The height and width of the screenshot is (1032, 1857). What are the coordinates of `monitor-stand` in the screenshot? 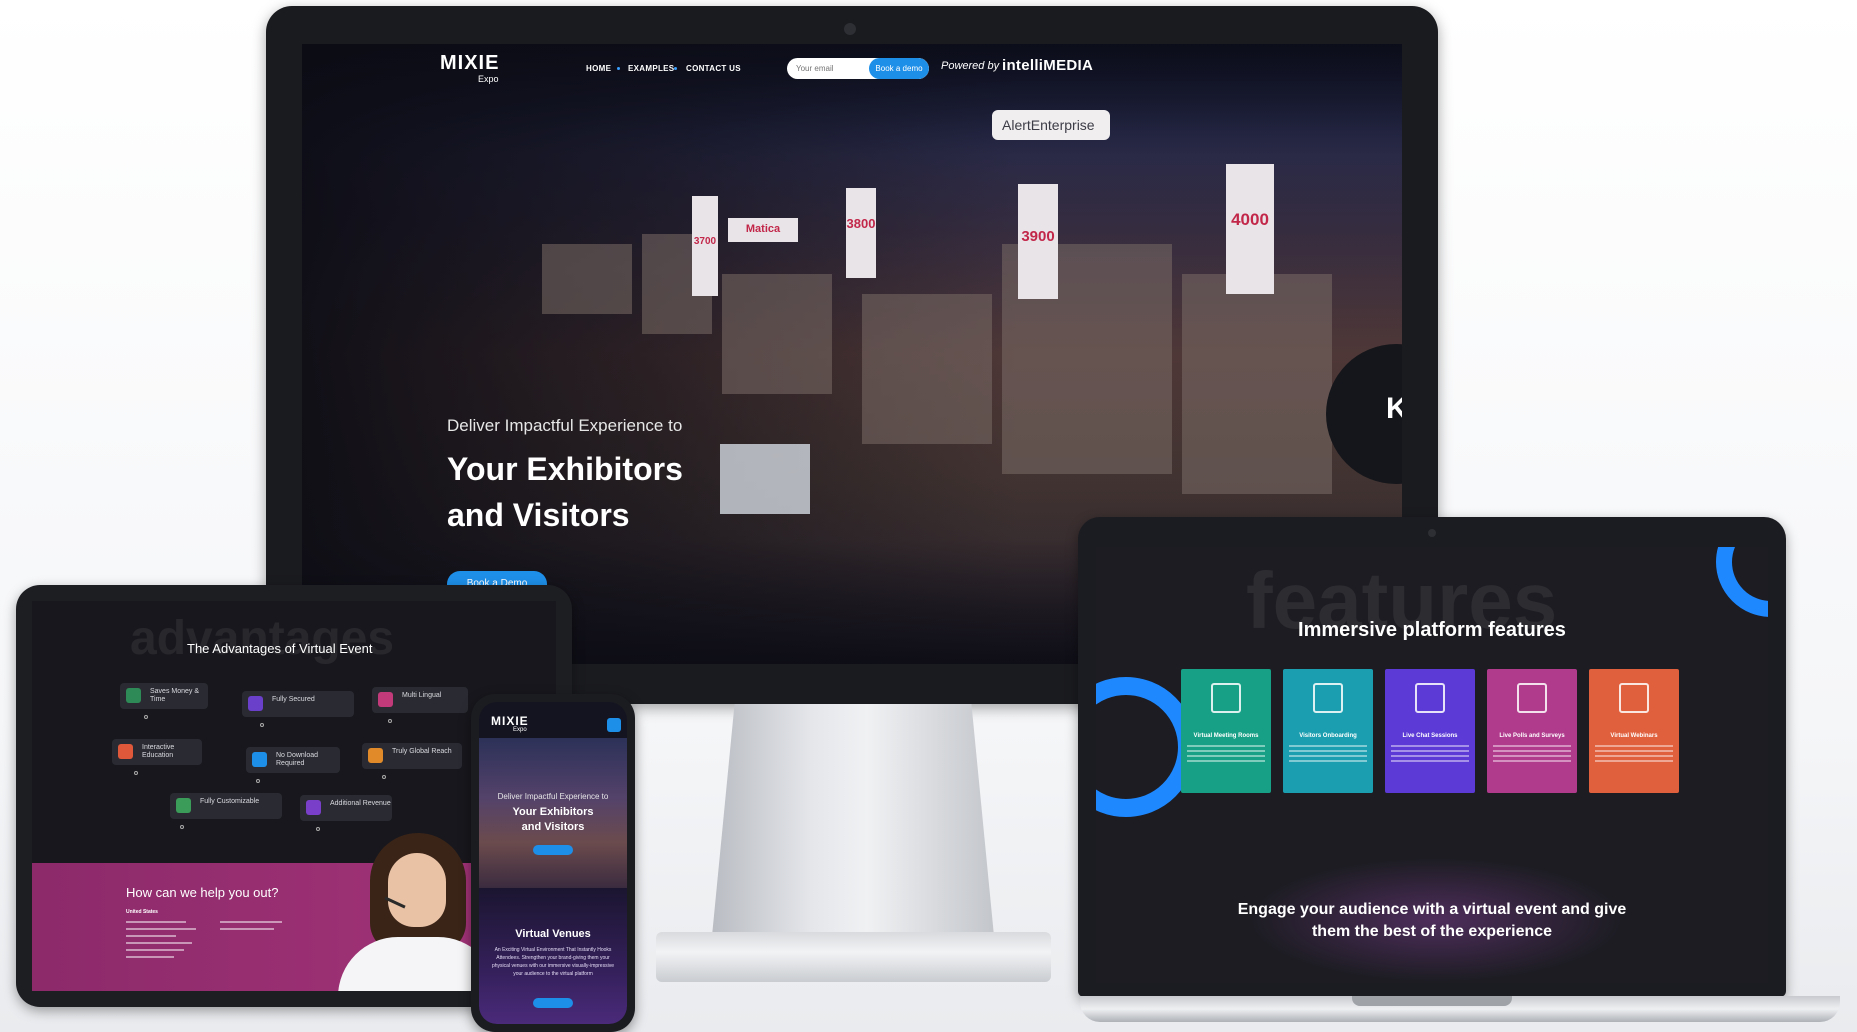 It's located at (853, 820).